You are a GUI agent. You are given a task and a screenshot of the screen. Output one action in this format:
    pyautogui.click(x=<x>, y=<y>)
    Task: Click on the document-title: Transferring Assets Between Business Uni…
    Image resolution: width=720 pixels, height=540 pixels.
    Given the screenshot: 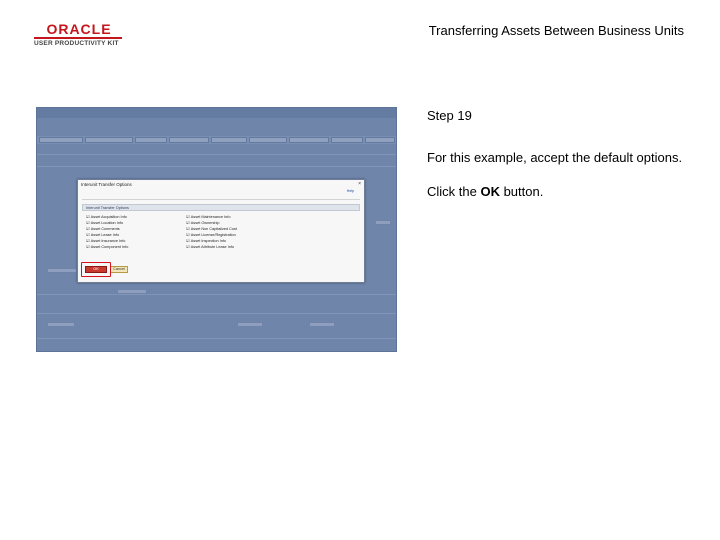 What is the action you would take?
    pyautogui.click(x=556, y=30)
    